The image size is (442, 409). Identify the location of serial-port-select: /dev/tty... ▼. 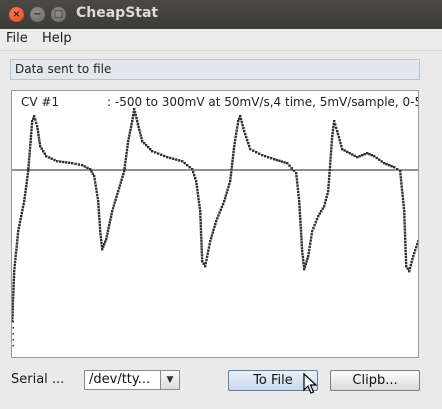
(132, 380).